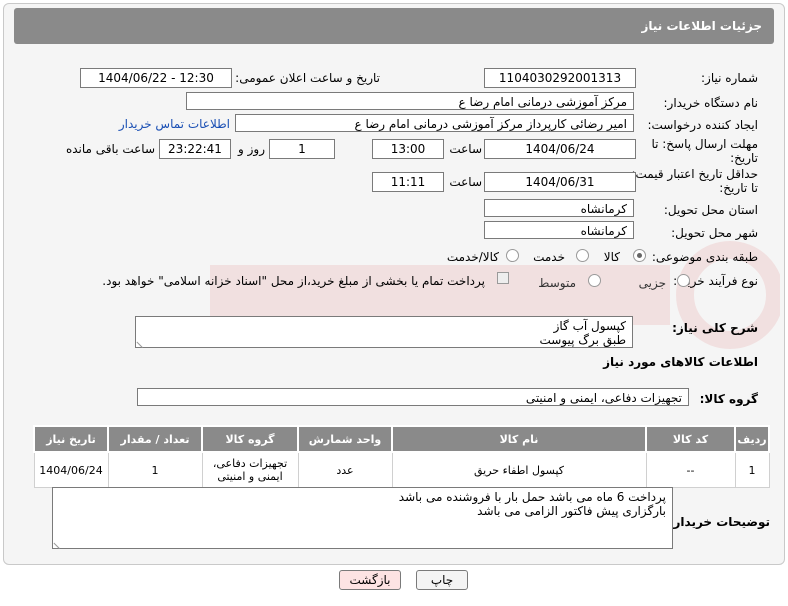 This screenshot has height=606, width=788. Describe the element at coordinates (519, 439) in the screenshot. I see `col-goods-name: نام کالا` at that location.